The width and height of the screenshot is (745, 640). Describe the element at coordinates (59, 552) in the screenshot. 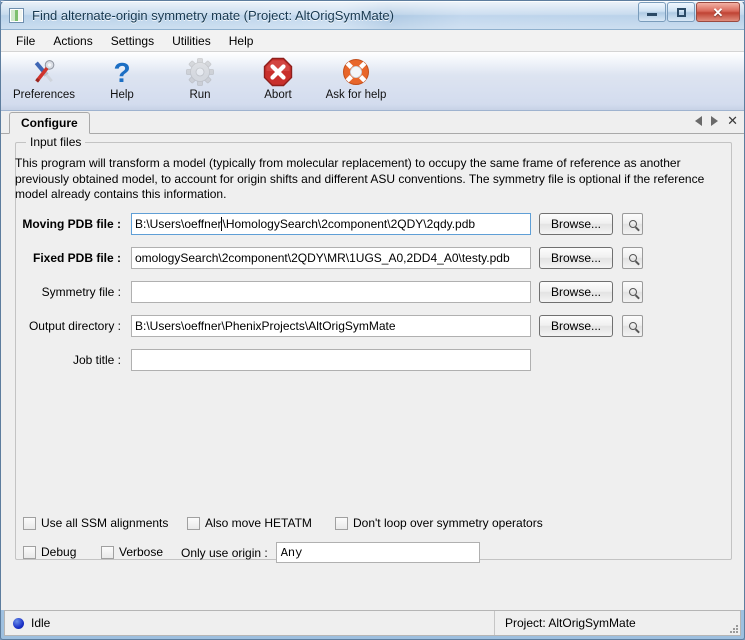

I see `checkbox-label: Debug` at that location.